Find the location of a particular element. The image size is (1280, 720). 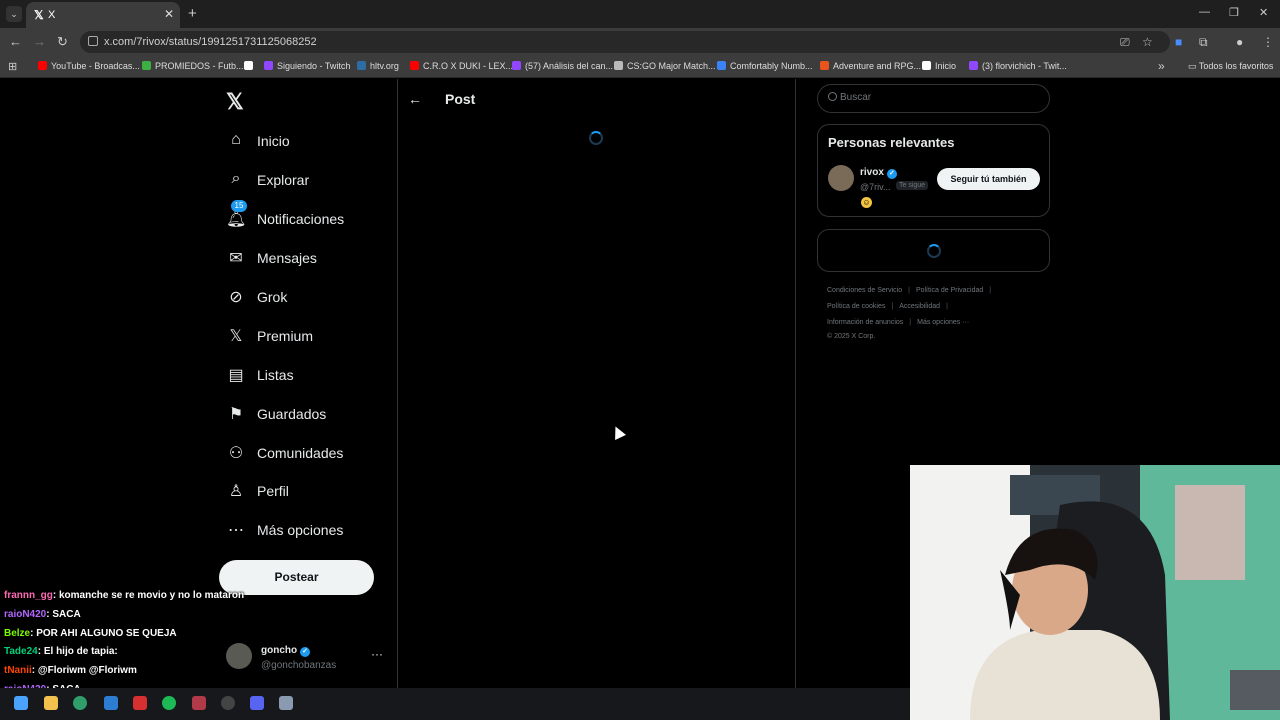

discord-icon is located at coordinates (257, 703).